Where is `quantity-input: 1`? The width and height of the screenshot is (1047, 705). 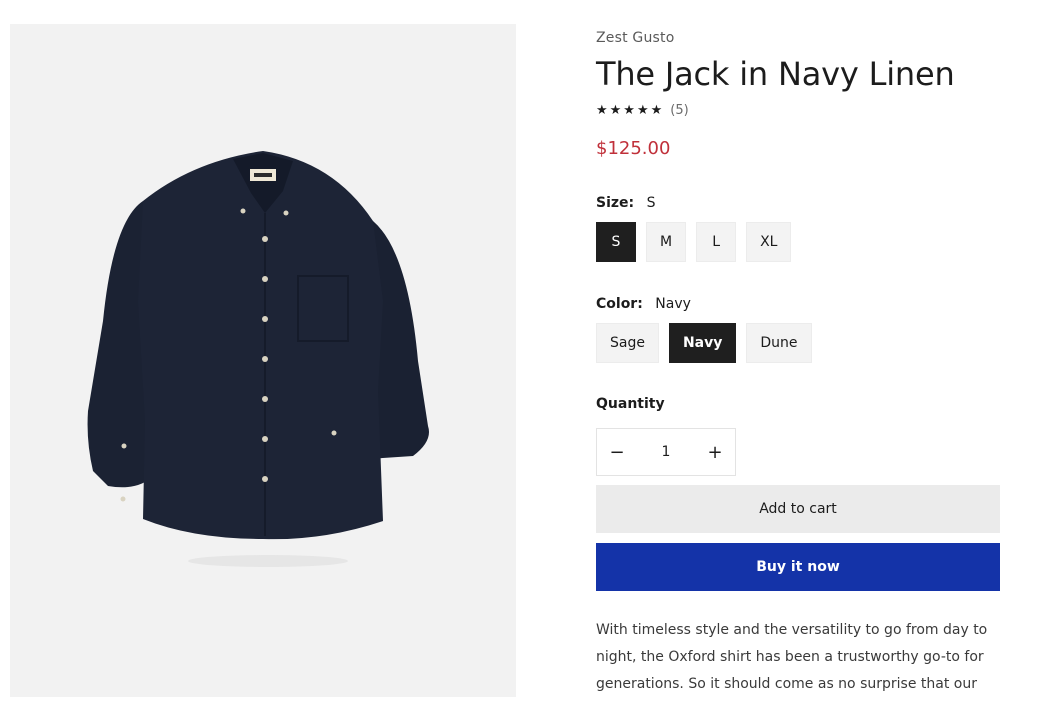 quantity-input: 1 is located at coordinates (666, 452).